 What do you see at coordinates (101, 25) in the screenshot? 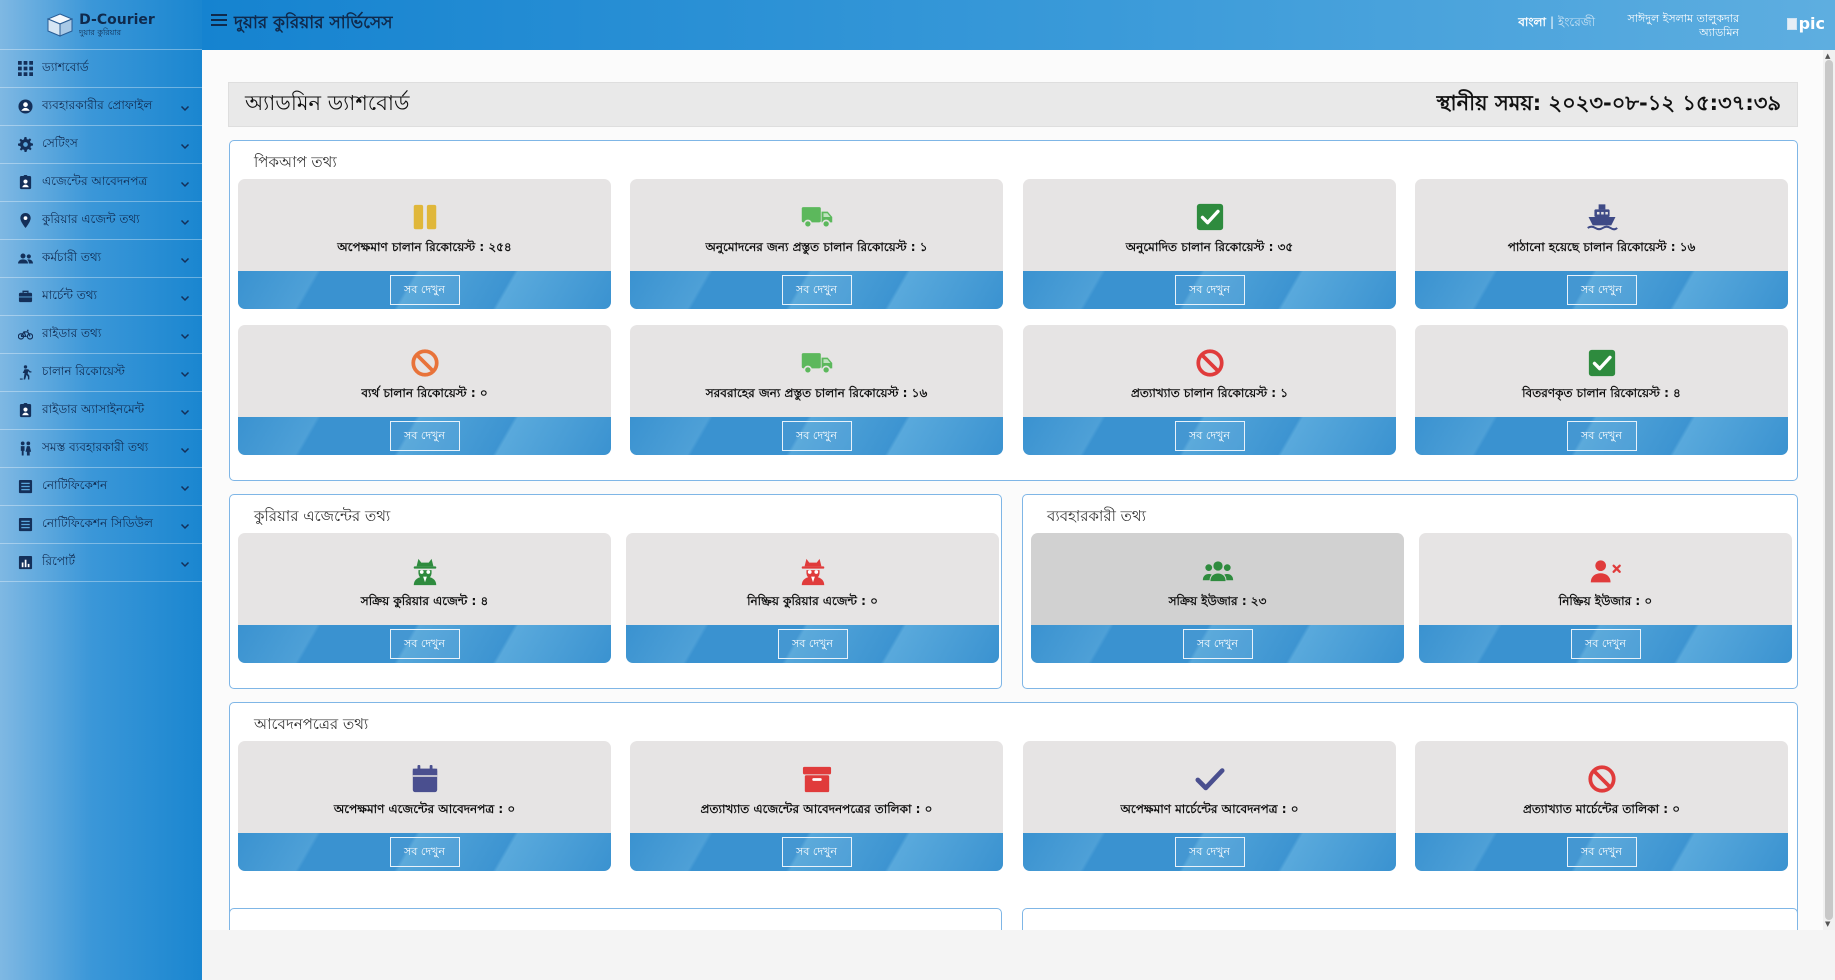
I see `logo: D-Courier দুয়ার কুরিয়ার` at bounding box center [101, 25].